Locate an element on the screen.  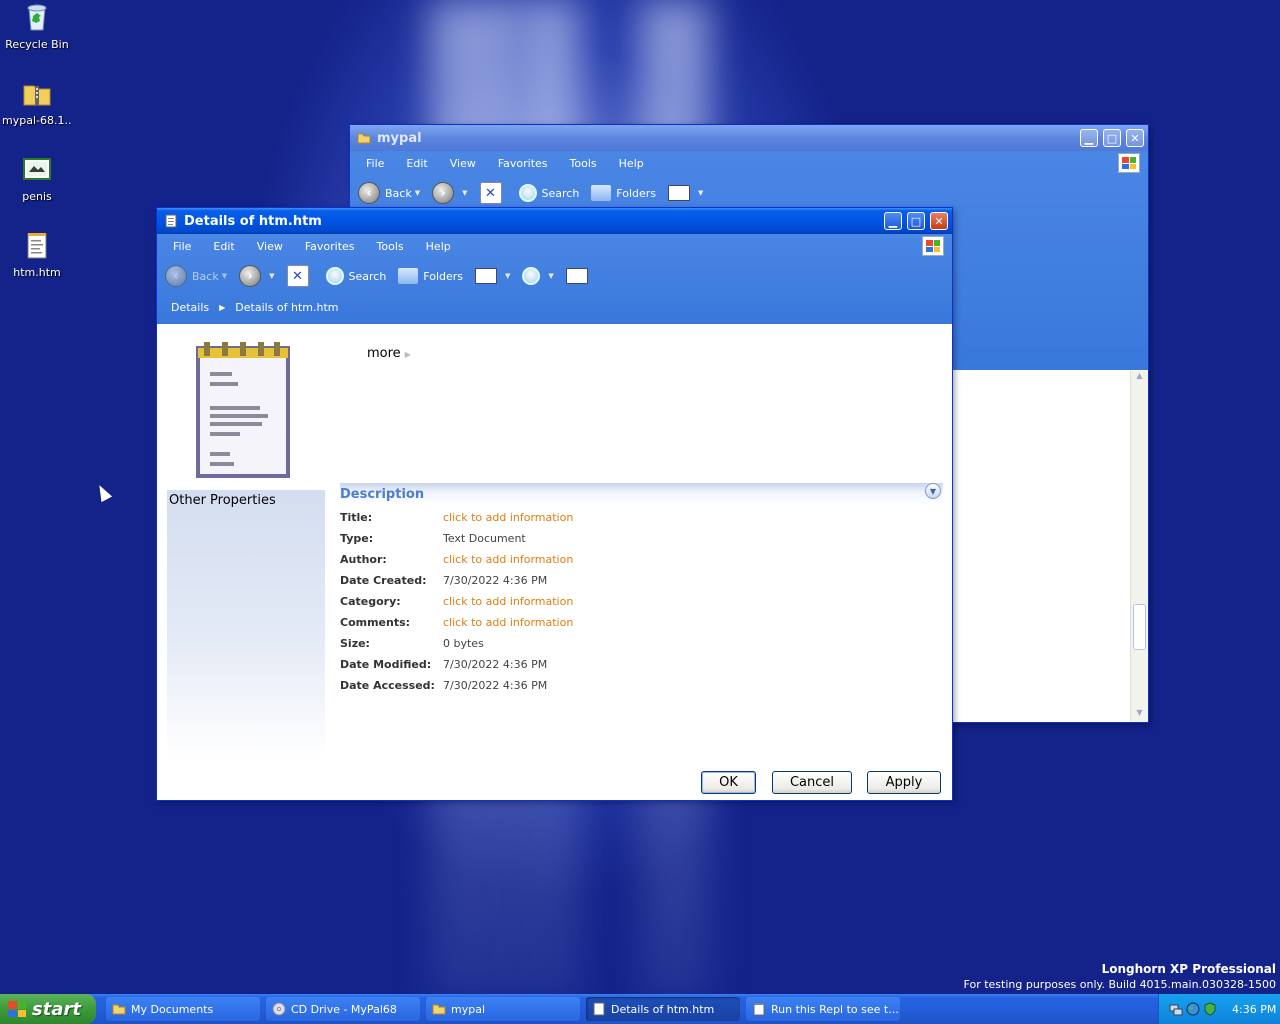
desktop-icon-htm: htm.htm is located at coordinates (37, 254).